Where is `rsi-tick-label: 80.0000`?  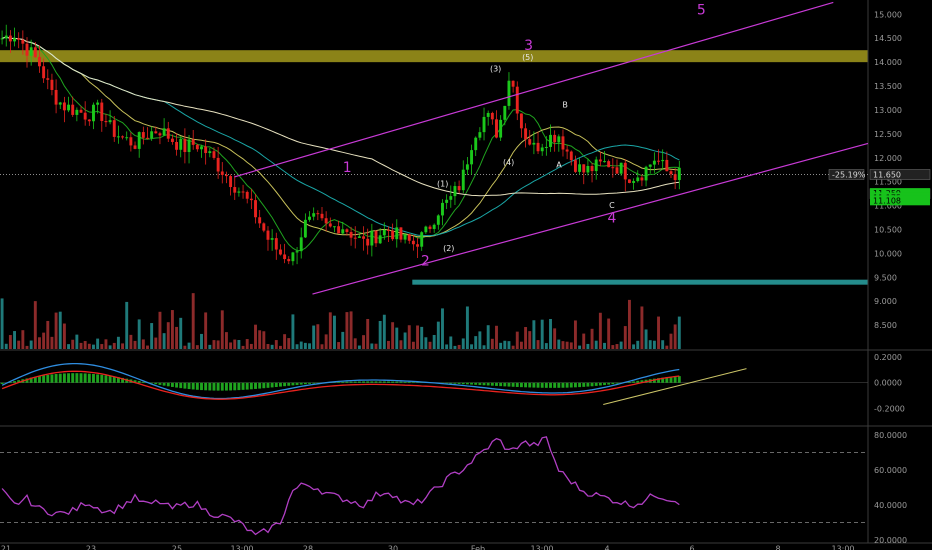
rsi-tick-label: 80.0000 is located at coordinates (890, 435).